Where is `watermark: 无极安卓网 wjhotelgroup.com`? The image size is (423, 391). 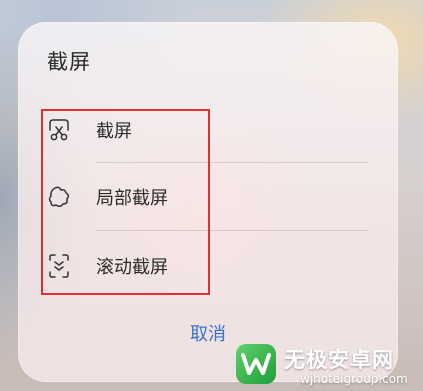 watermark: 无极安卓网 wjhotelgroup.com is located at coordinates (324, 364).